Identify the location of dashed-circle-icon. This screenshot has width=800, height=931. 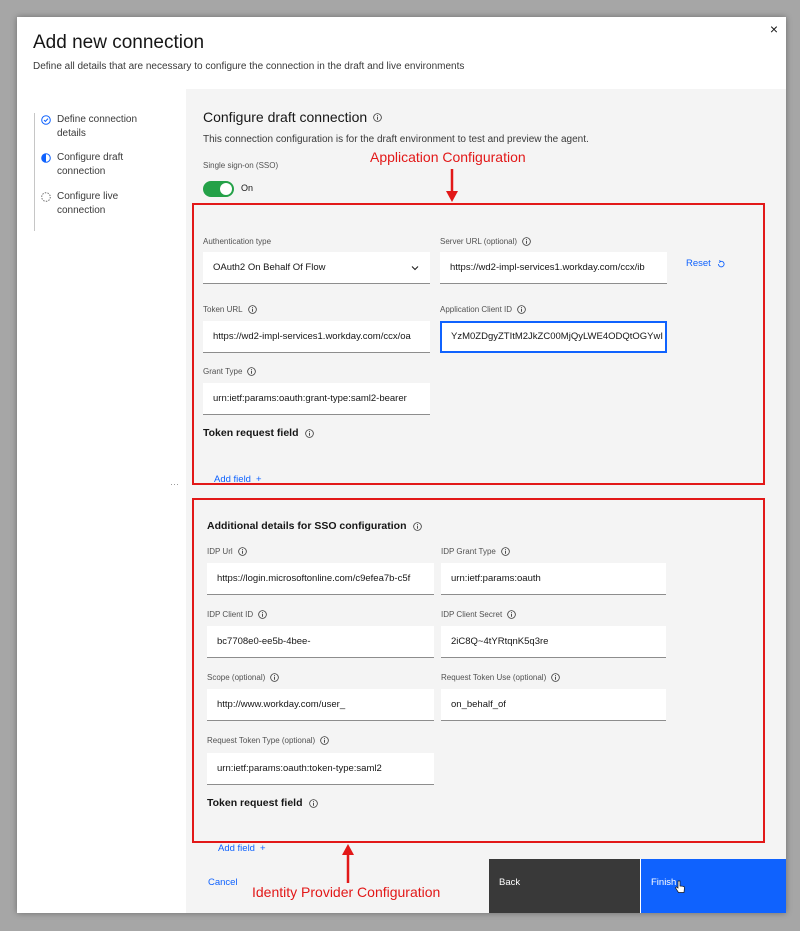
(46, 197).